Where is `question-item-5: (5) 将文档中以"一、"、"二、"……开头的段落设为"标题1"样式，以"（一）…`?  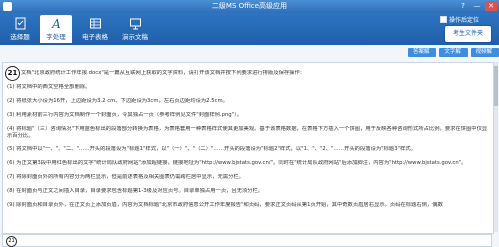
question-item-5: (5) 将文档中以"一、"、"二、"……开头的段落设为"标题1"样式，以"（一）… is located at coordinates (211, 149).